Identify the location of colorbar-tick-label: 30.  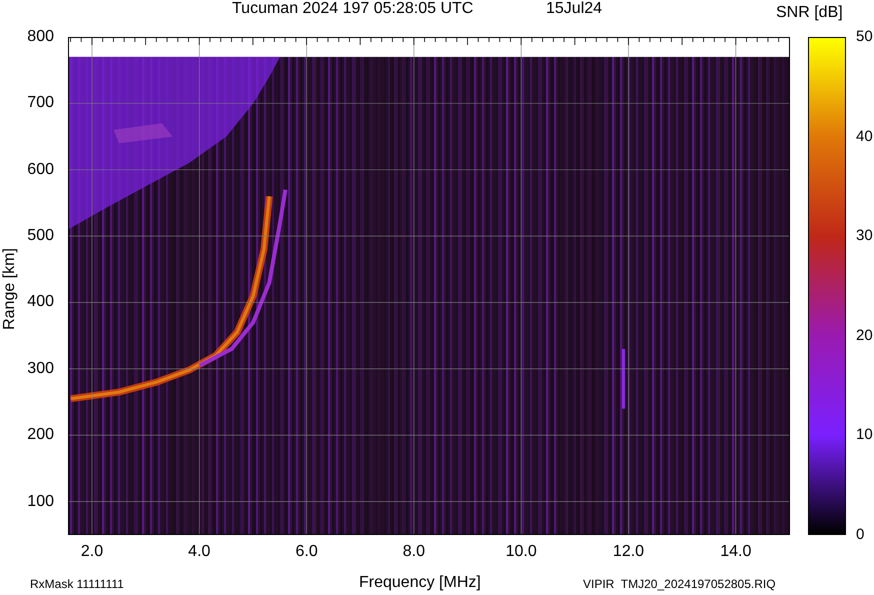
(864, 236).